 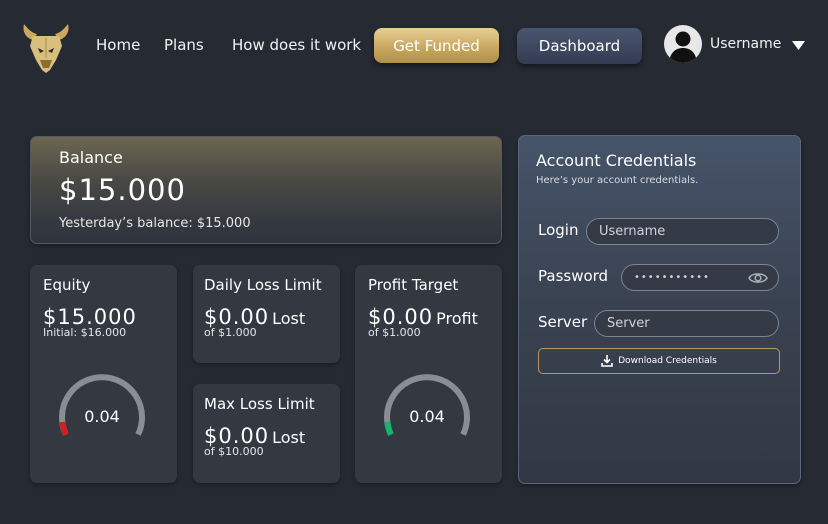 I want to click on profit-target-title: Profit Target, so click(x=413, y=285).